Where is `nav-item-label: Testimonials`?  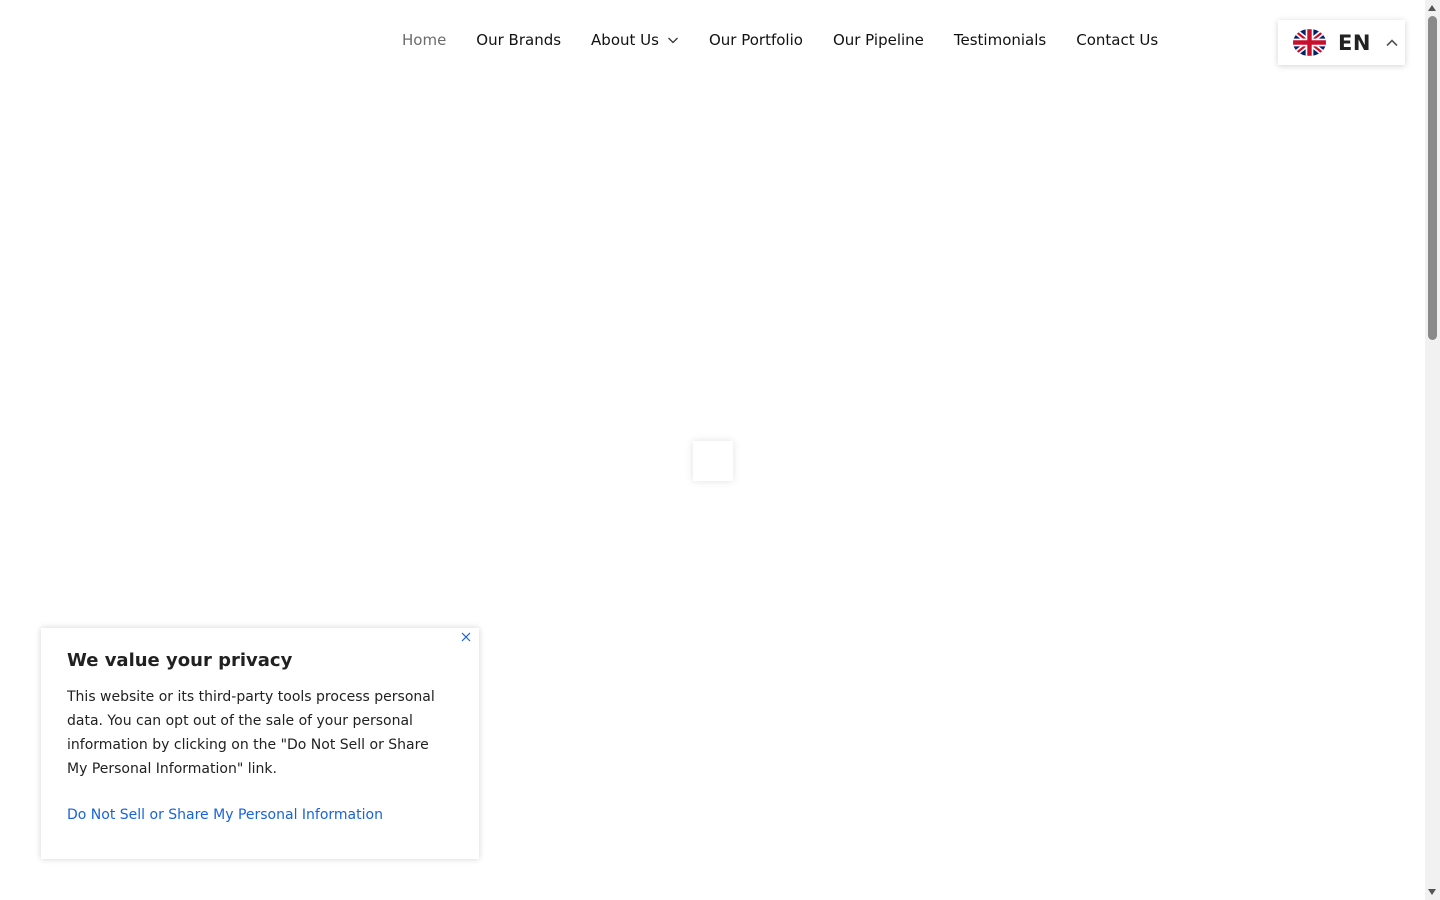 nav-item-label: Testimonials is located at coordinates (1000, 40).